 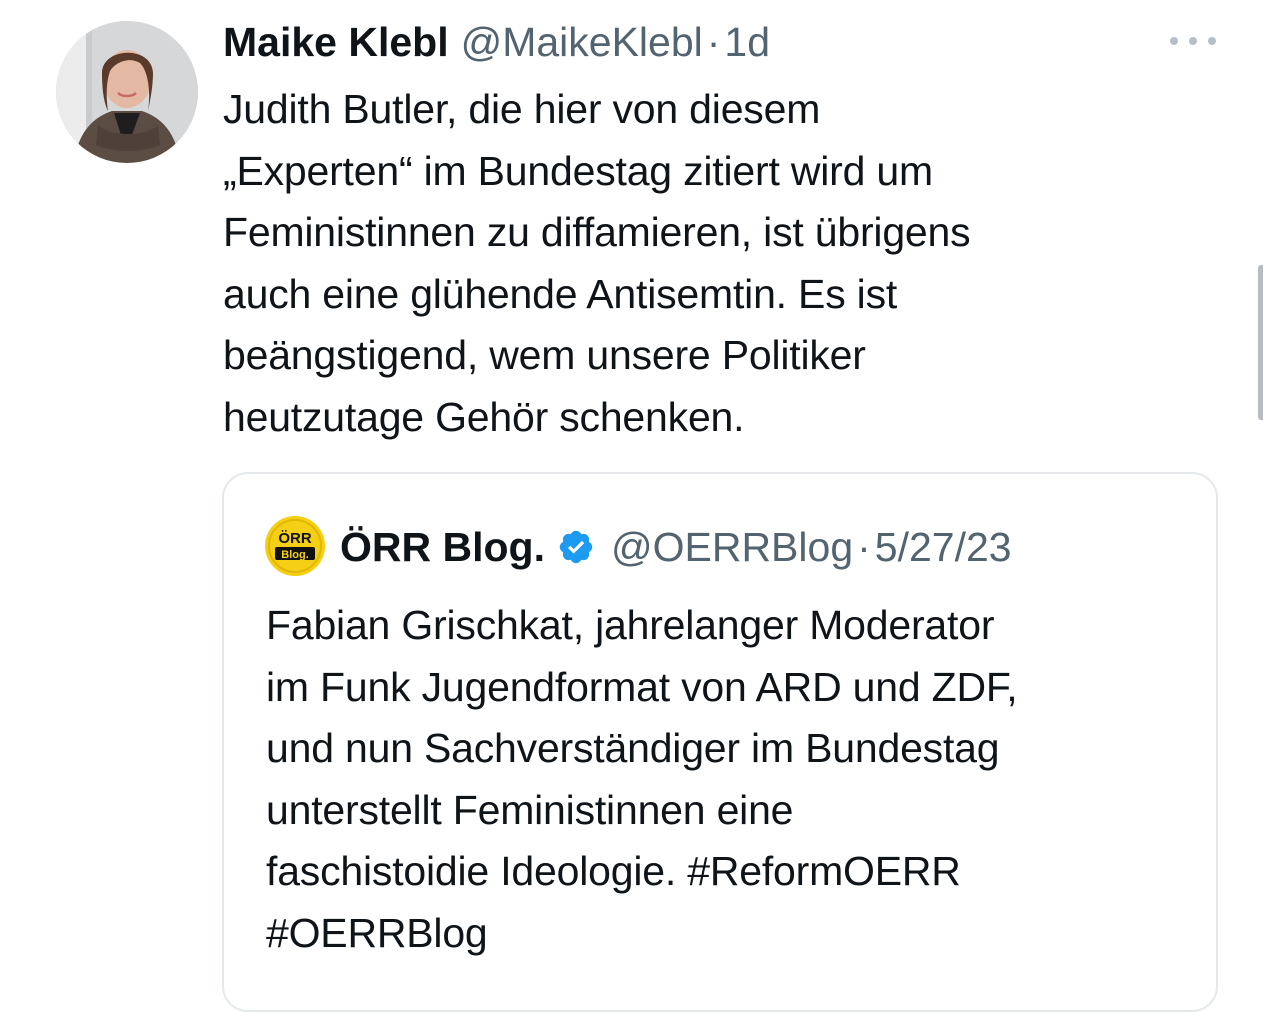 I want to click on quoted-author-name: ÖRR Blog., so click(x=442, y=547).